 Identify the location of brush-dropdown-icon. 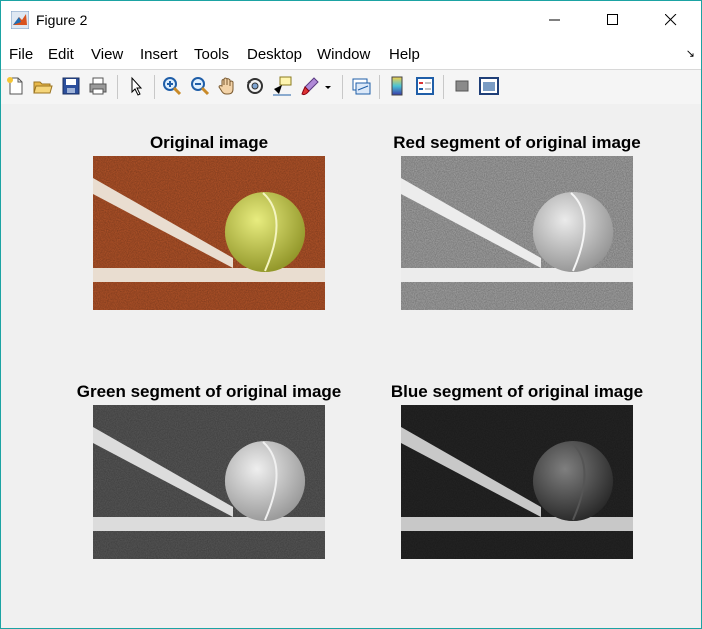
(328, 86).